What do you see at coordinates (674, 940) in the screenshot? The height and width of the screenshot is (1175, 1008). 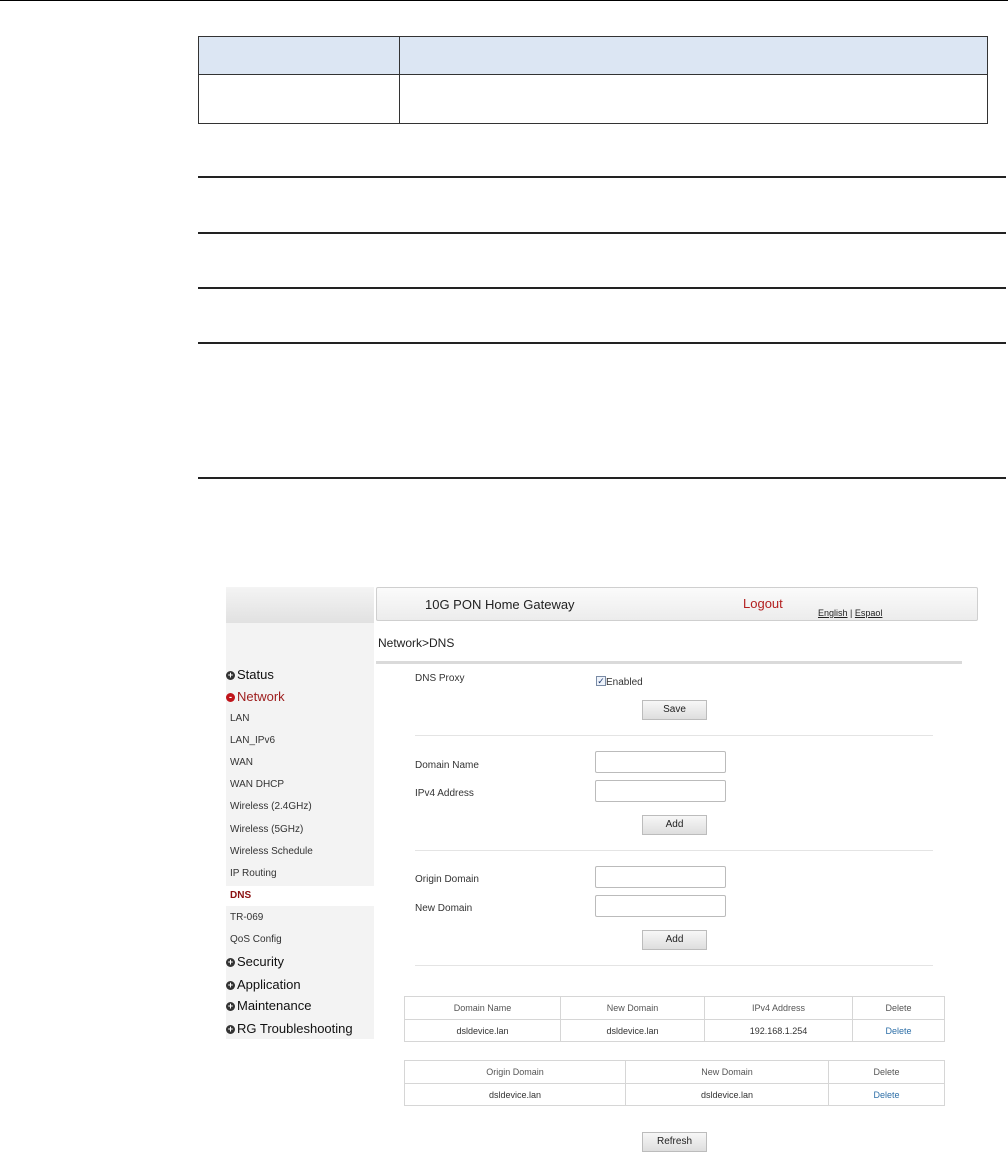 I see `add-rewrite-button: Add` at bounding box center [674, 940].